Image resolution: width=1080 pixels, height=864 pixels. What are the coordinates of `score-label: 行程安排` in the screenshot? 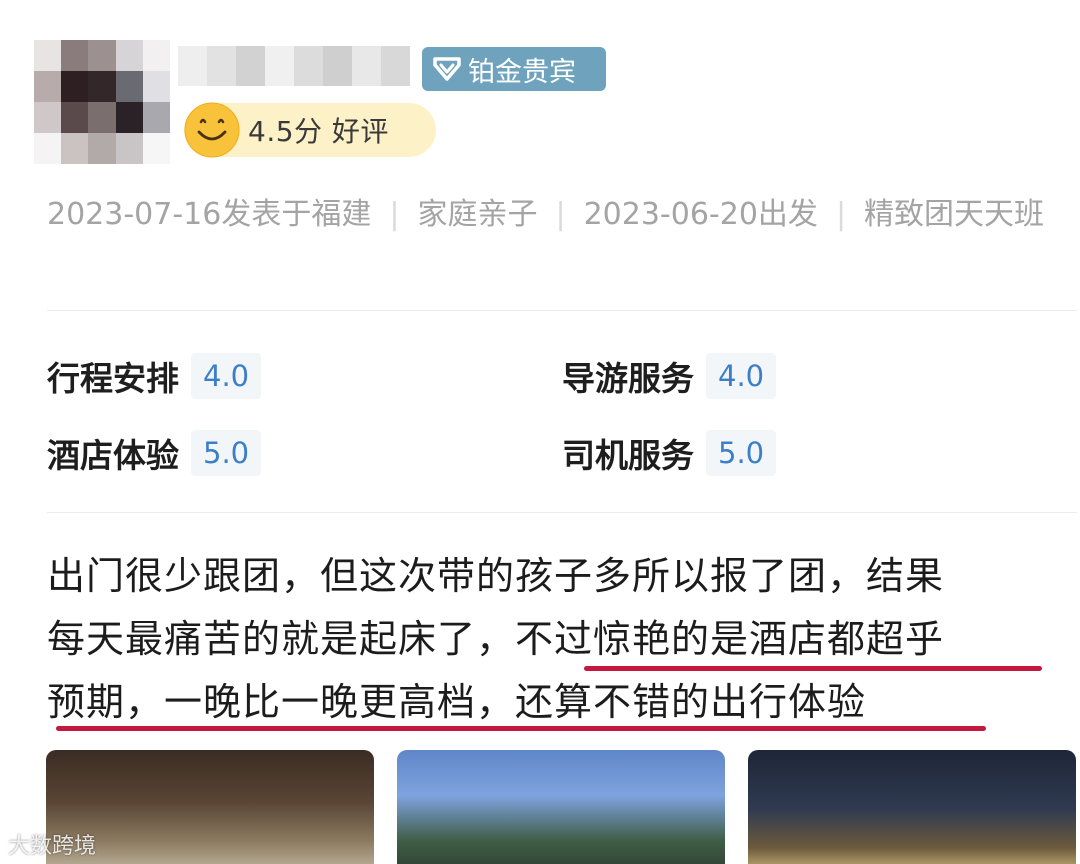 It's located at (113, 378).